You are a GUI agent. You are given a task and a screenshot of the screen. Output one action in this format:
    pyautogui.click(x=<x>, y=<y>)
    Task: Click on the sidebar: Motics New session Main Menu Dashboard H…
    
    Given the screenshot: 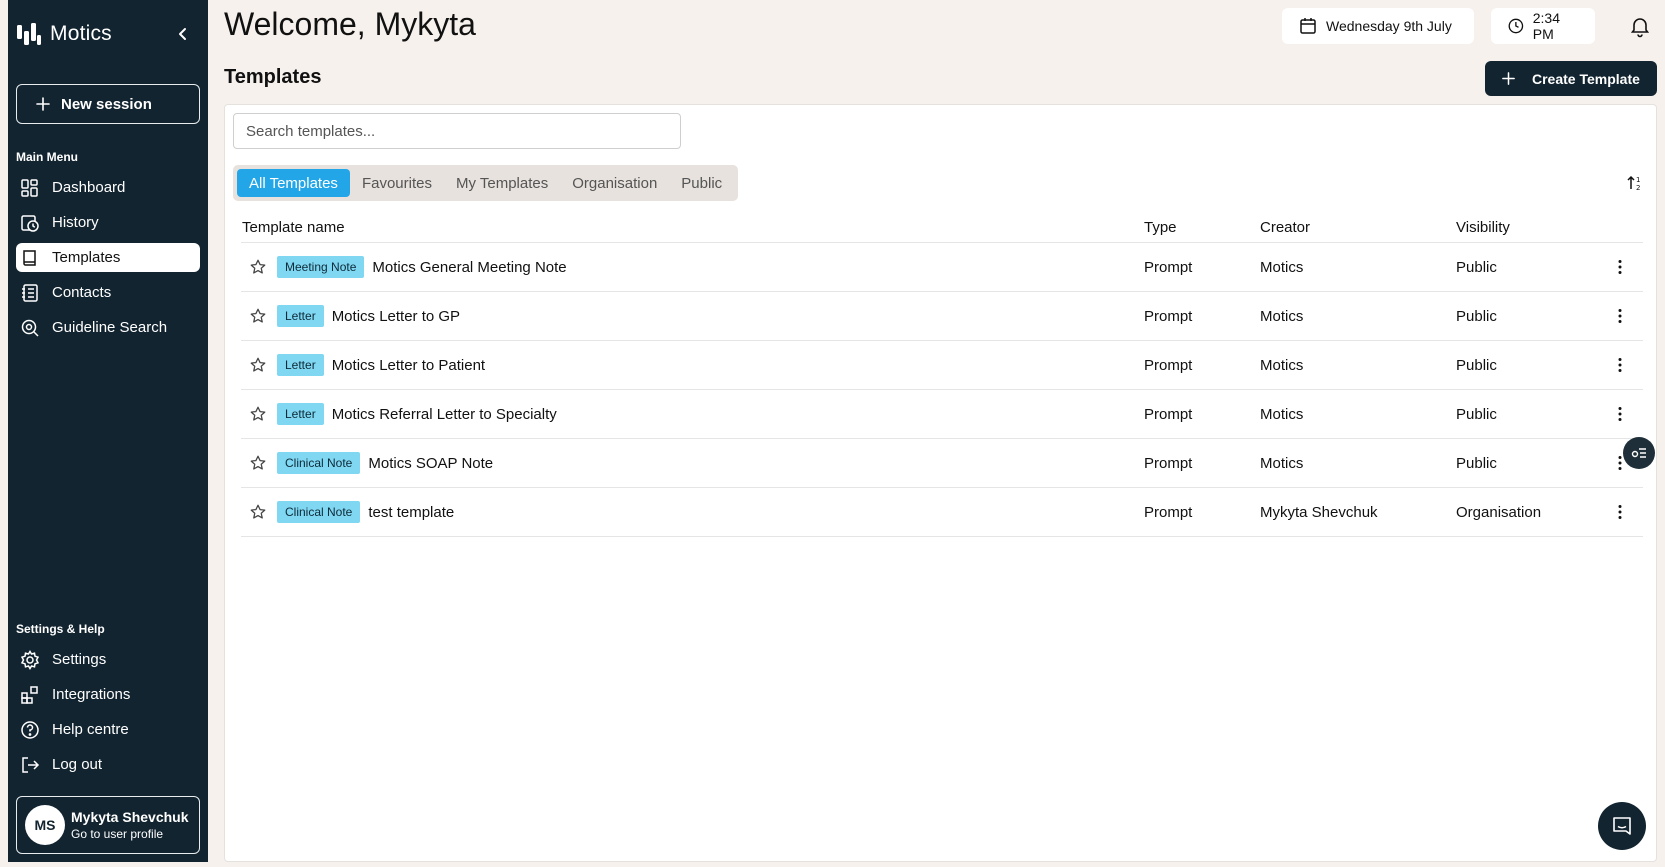 What is the action you would take?
    pyautogui.click(x=108, y=431)
    